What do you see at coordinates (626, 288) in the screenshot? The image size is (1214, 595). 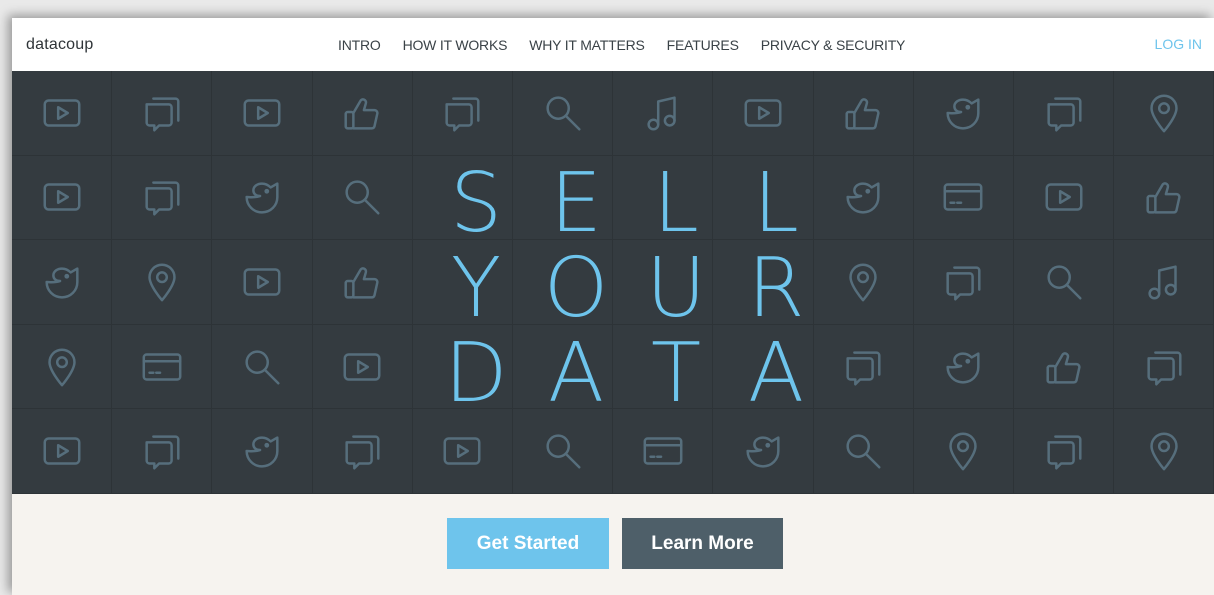 I see `hero-line-your: YOUR` at bounding box center [626, 288].